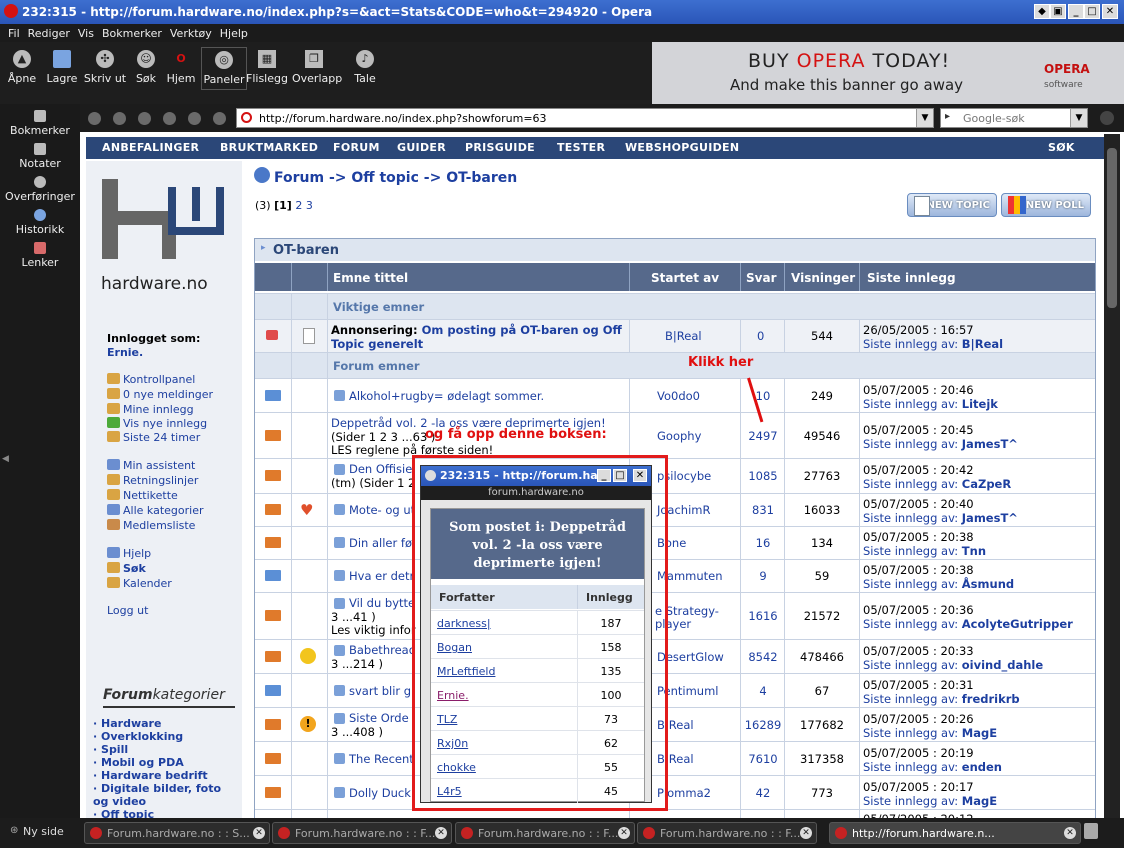  I want to click on topic-replies: 8542, so click(763, 657).